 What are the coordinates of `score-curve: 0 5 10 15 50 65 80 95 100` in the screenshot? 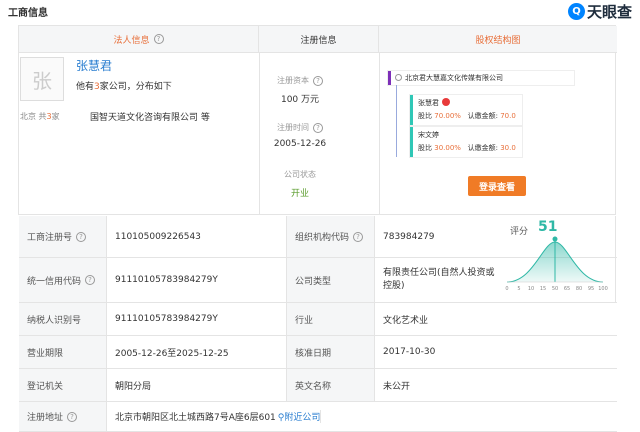 It's located at (556, 264).